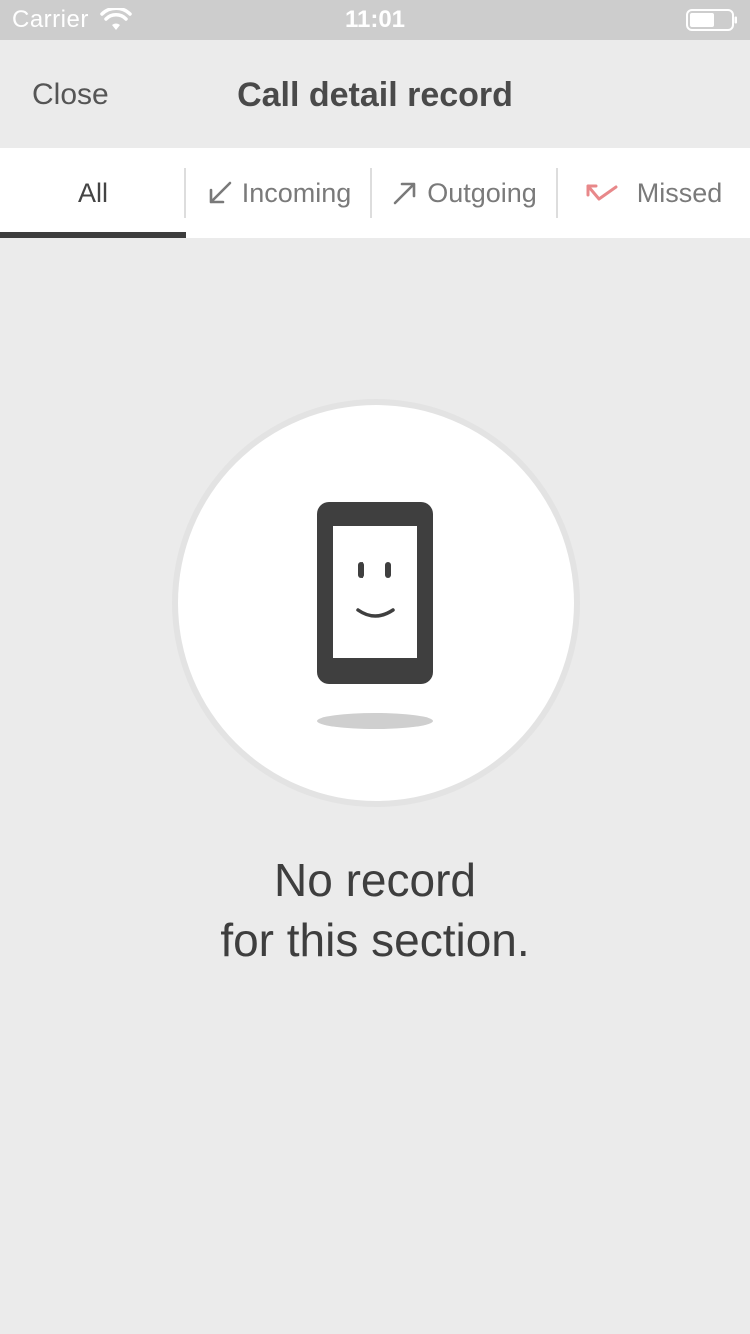  Describe the element at coordinates (375, 910) in the screenshot. I see `empty-state-message: No record for this section.` at that location.